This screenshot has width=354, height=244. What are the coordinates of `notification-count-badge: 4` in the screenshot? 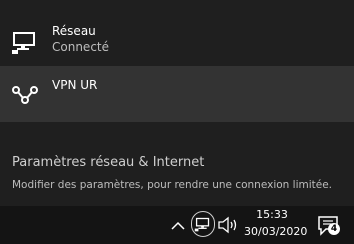 It's located at (334, 229).